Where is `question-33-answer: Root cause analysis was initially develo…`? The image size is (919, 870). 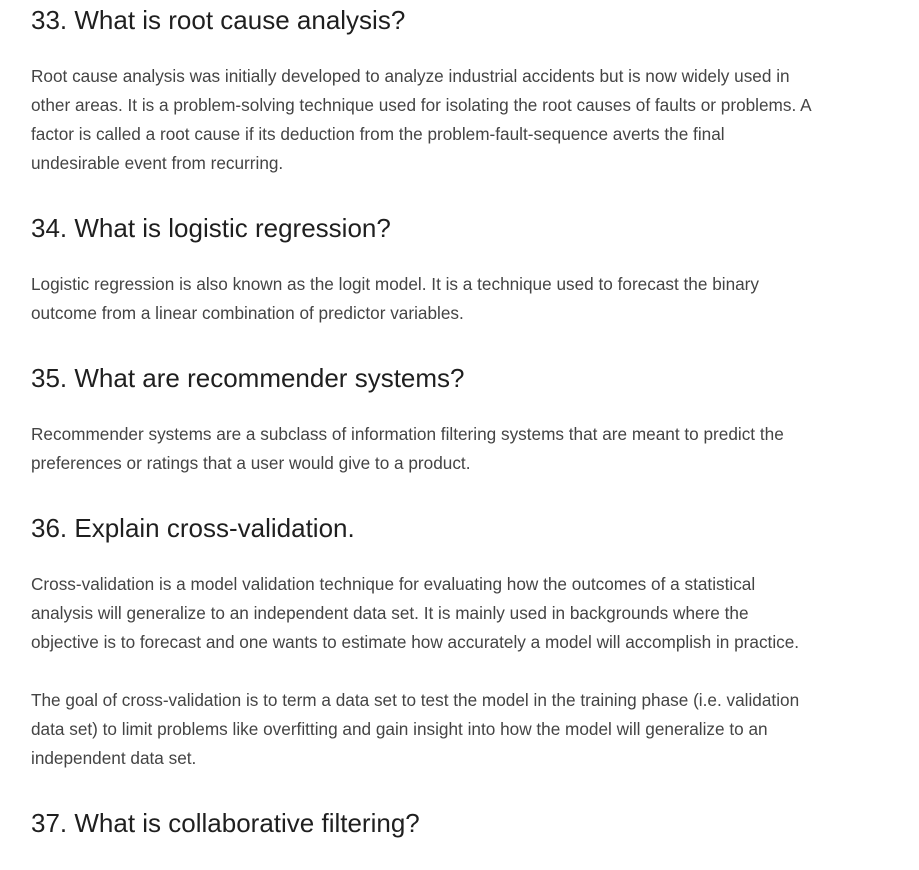 question-33-answer: Root cause analysis was initially develo… is located at coordinates (421, 119).